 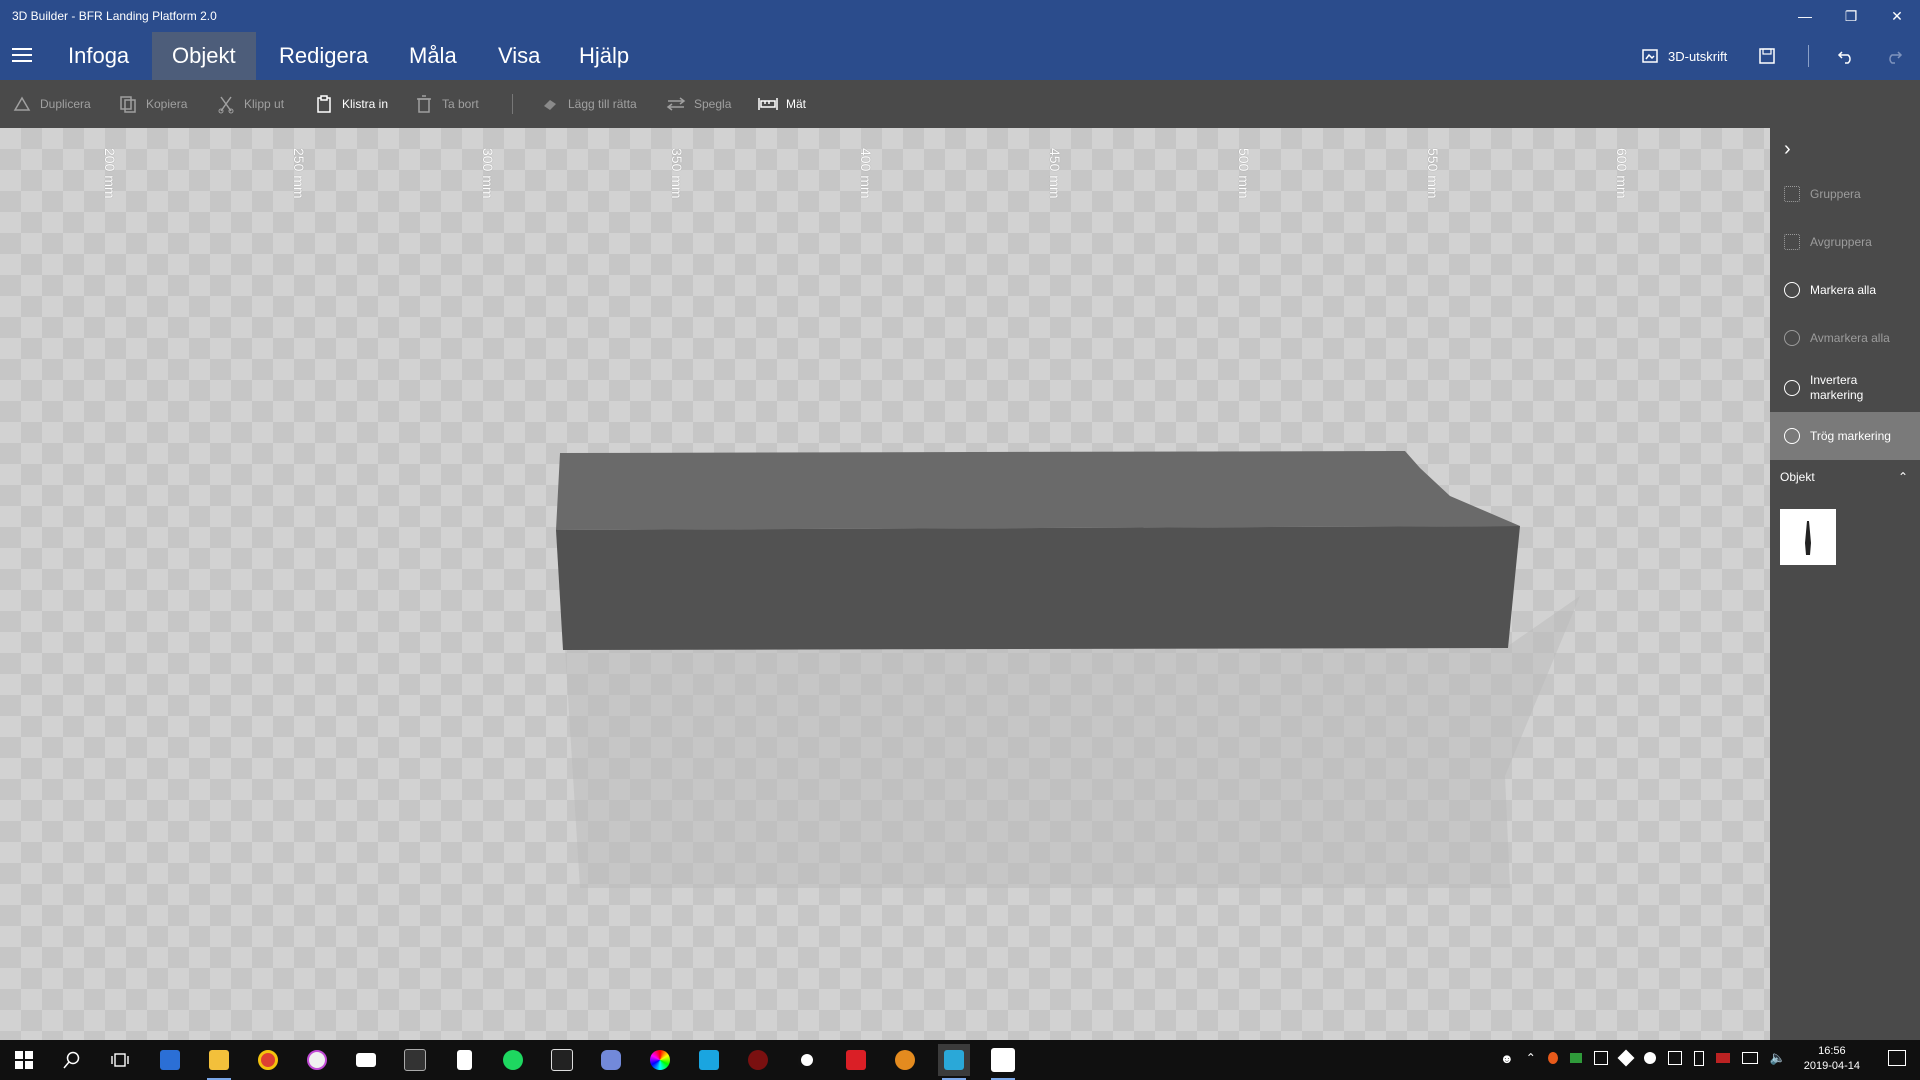 I want to click on taskbar-creative-cloud, so click(x=856, y=1060).